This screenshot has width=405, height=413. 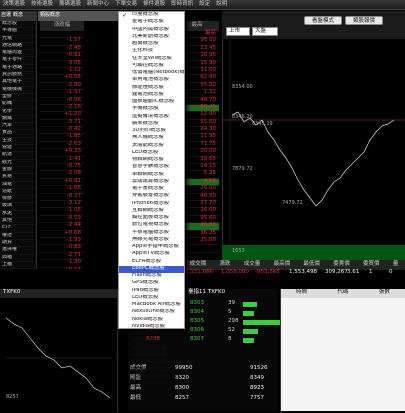 I want to click on sidebar-item: 興櫃, so click(x=18, y=258).